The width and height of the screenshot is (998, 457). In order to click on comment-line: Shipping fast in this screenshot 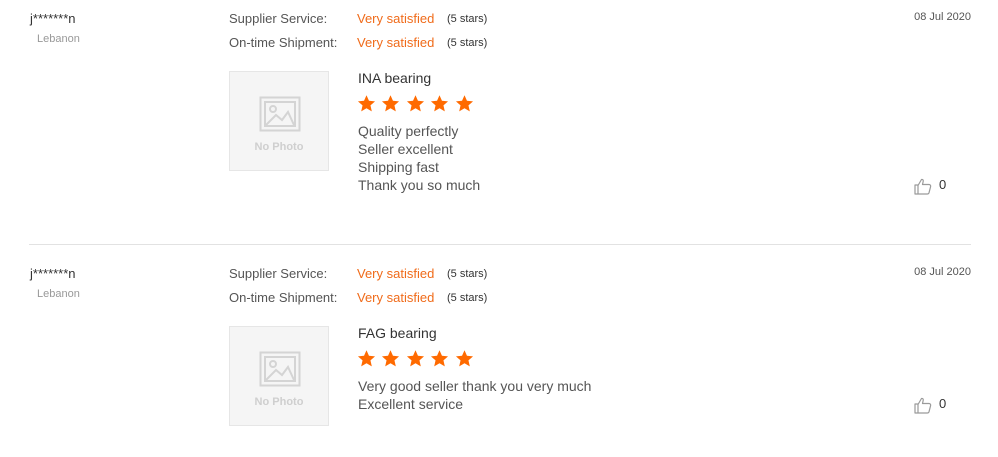, I will do `click(398, 167)`.